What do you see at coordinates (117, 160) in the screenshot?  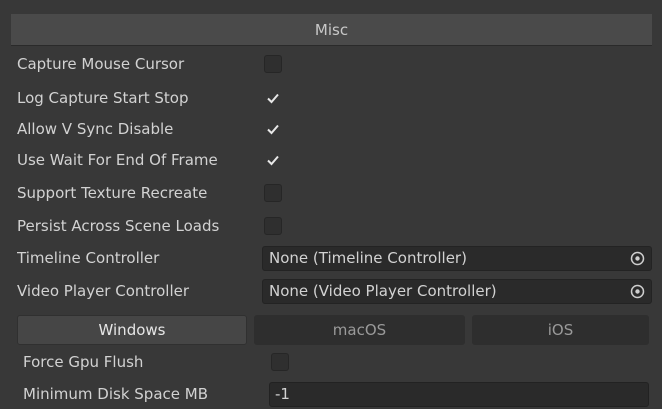 I see `use-wait-for-end-of-frame-label: Use Wait For End Of Frame` at bounding box center [117, 160].